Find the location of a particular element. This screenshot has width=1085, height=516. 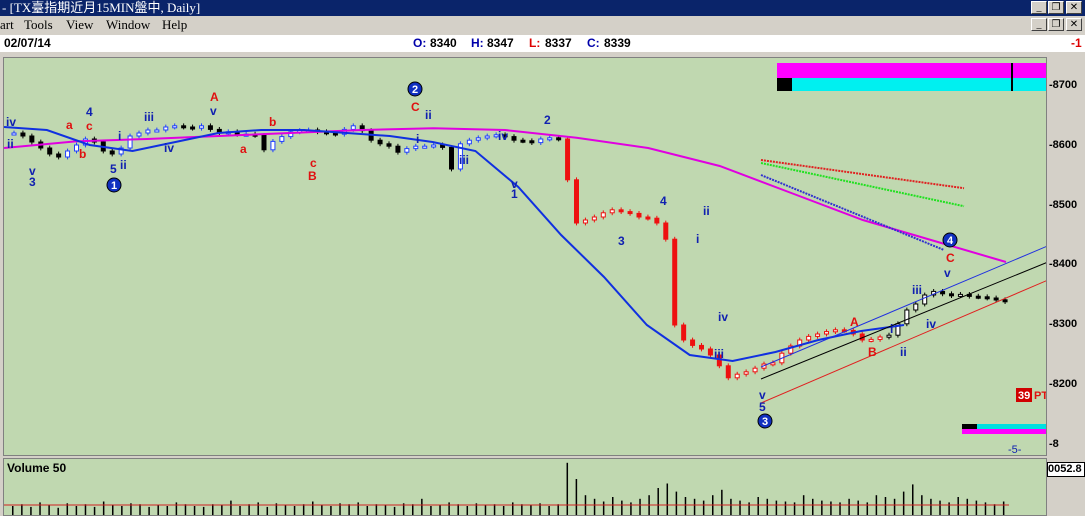

bottom-bar-magenta is located at coordinates (1004, 431).